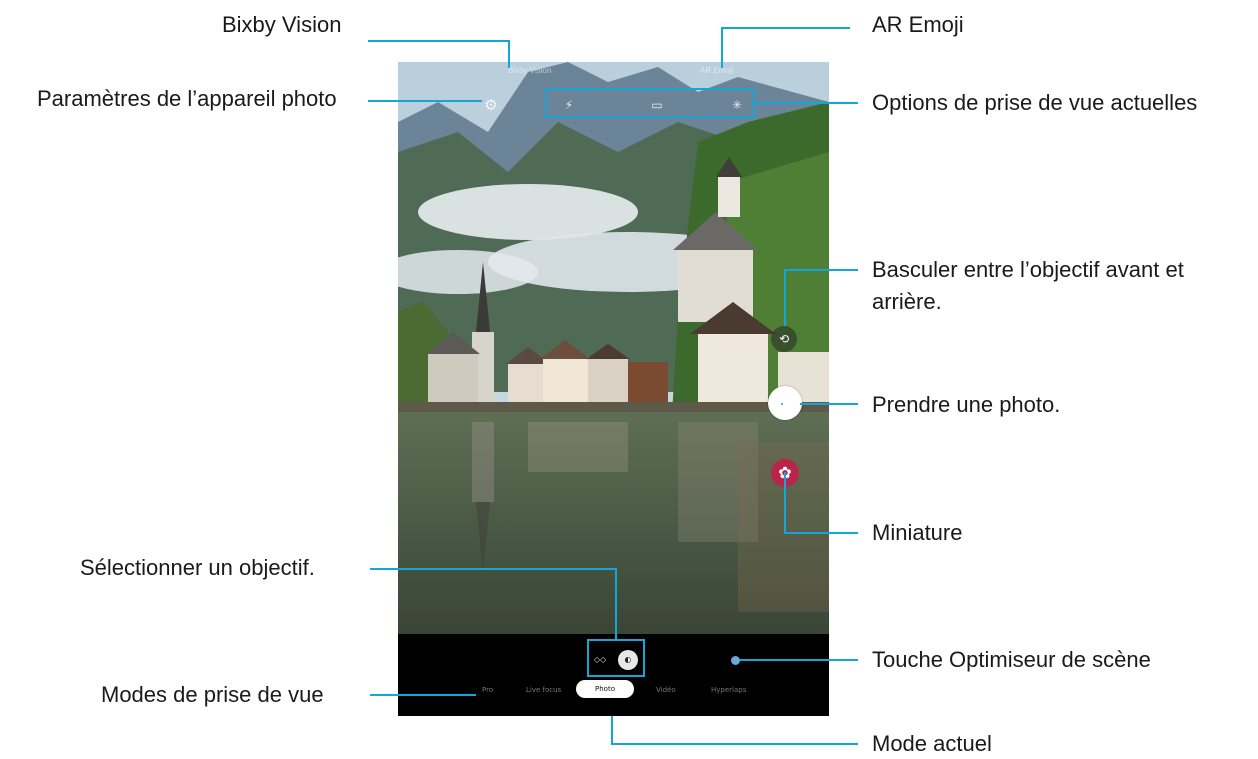 This screenshot has width=1258, height=759. What do you see at coordinates (917, 532) in the screenshot?
I see `callout-thumbnail: Miniature` at bounding box center [917, 532].